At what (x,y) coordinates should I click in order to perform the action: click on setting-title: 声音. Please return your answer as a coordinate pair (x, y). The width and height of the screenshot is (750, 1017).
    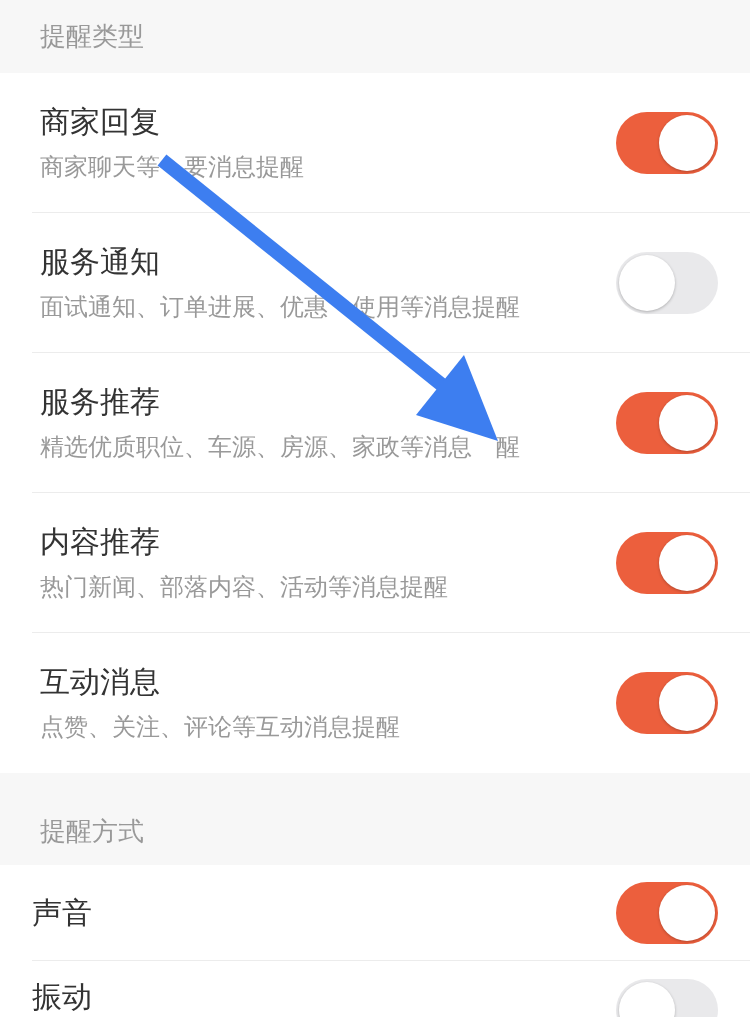
    Looking at the image, I should click on (62, 912).